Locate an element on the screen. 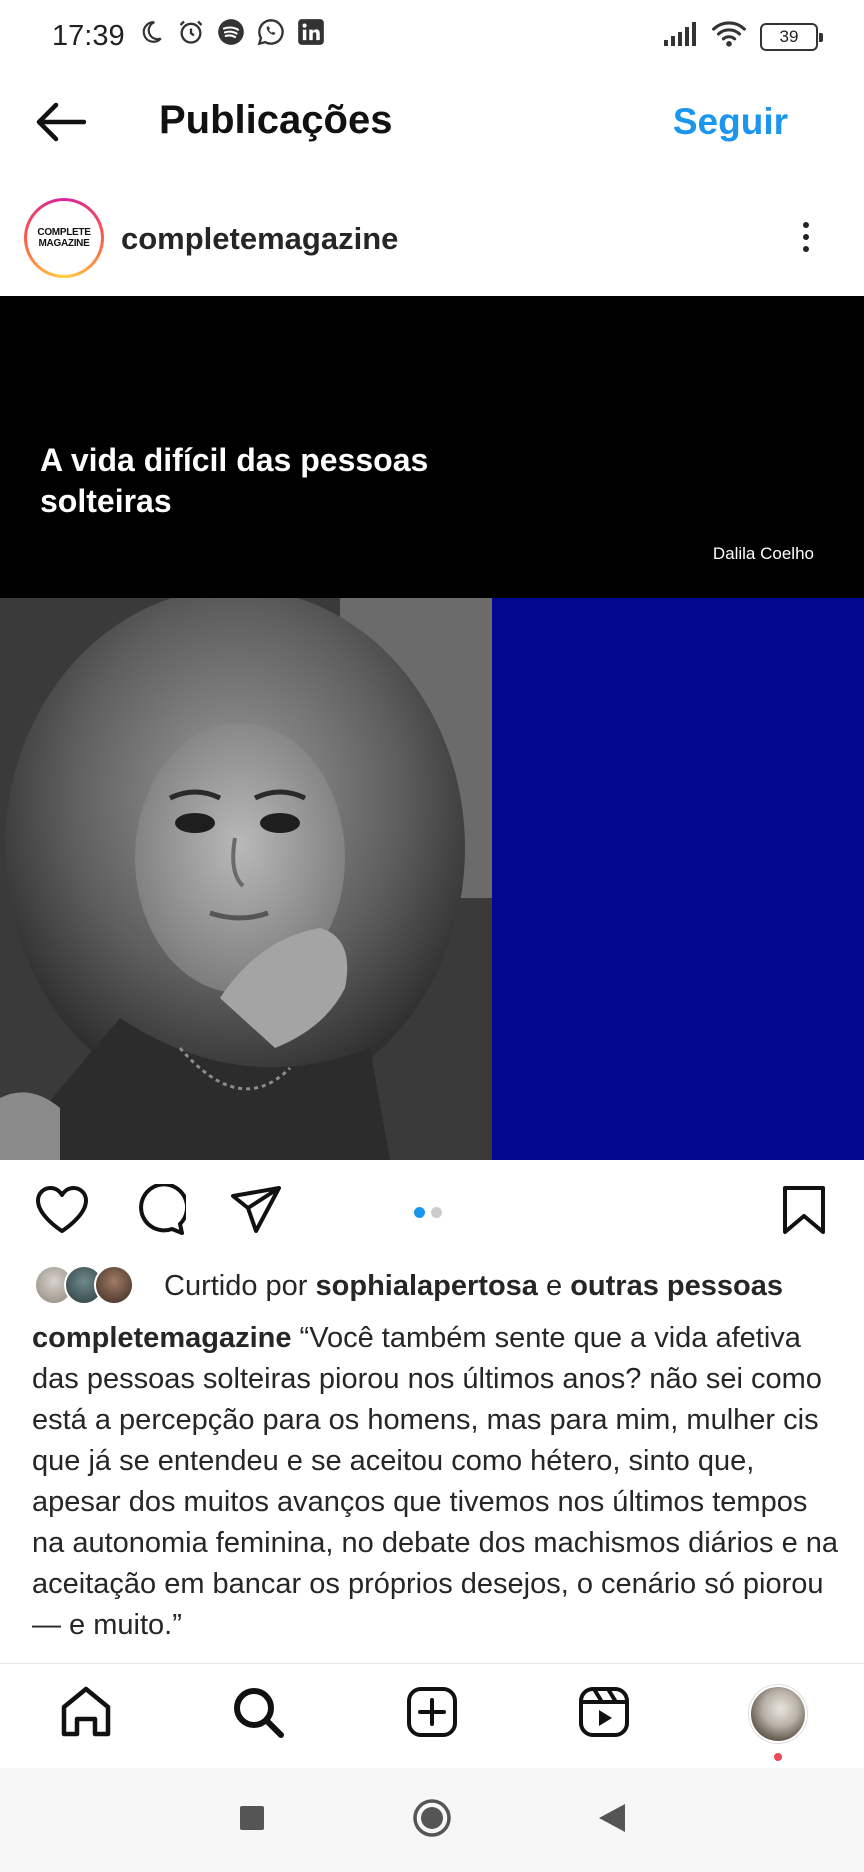  arrow-left-icon is located at coordinates (60, 124).